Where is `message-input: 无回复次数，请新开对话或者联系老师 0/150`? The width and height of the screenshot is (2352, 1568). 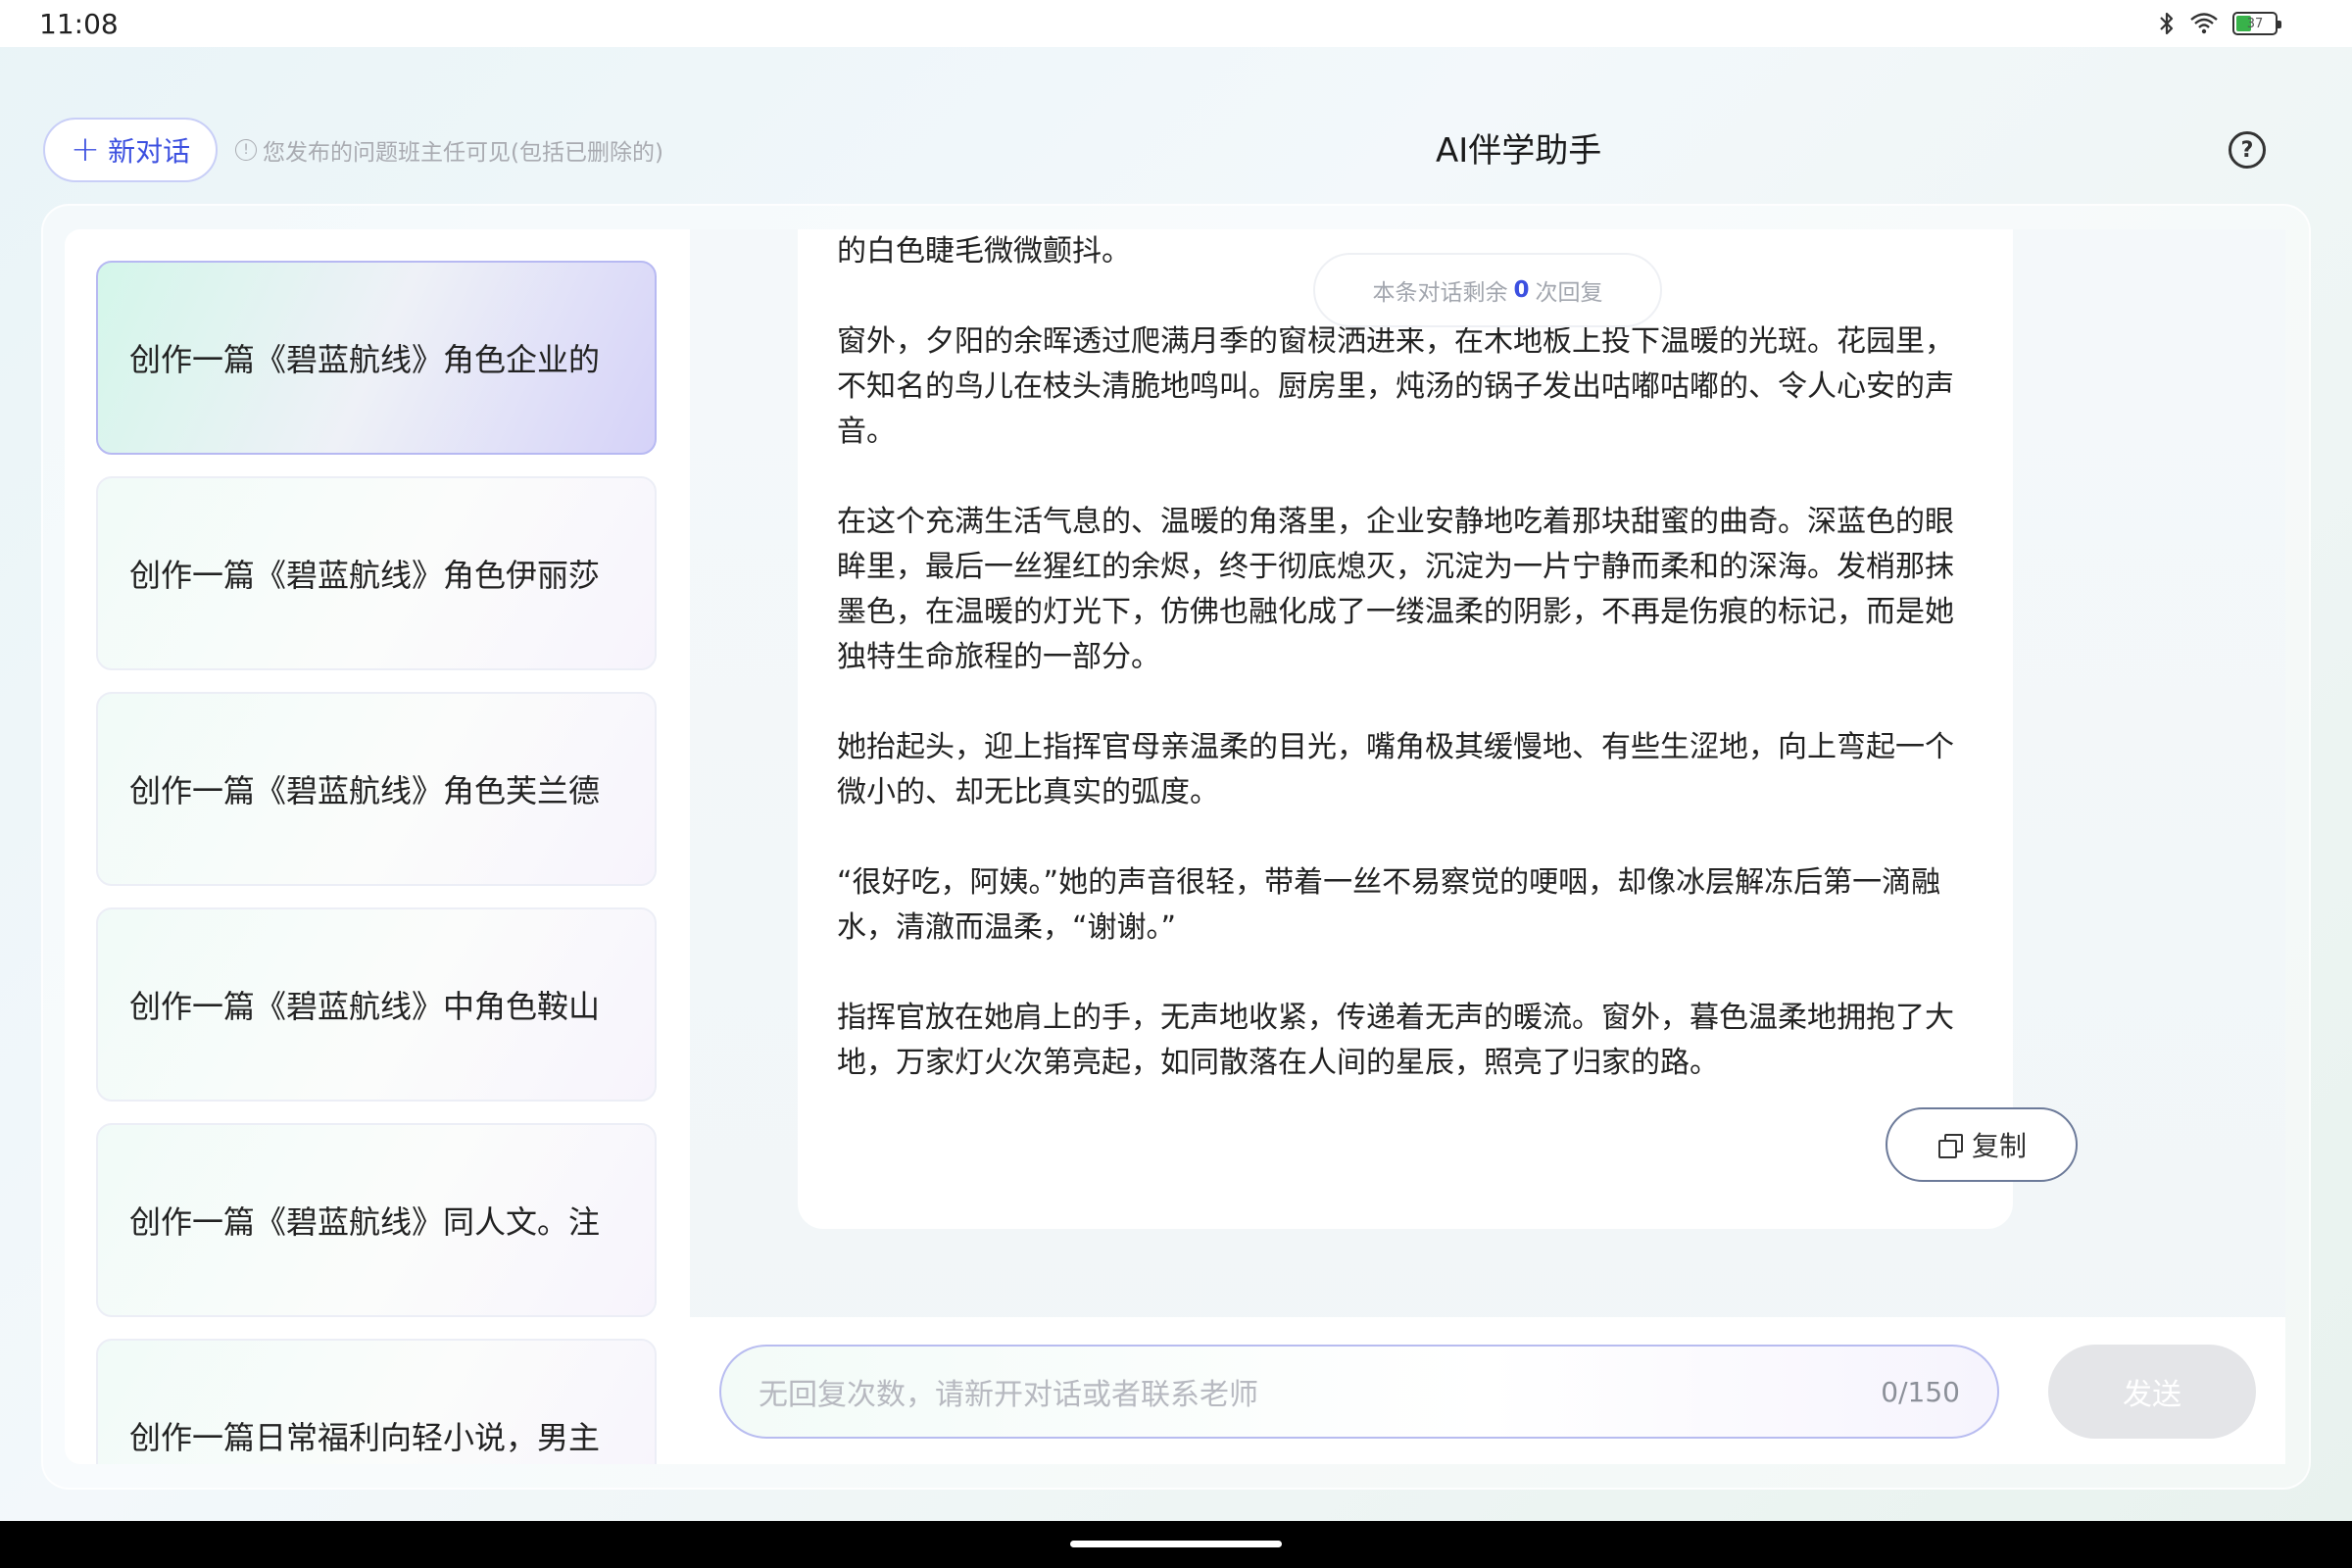 message-input: 无回复次数，请新开对话或者联系老师 0/150 is located at coordinates (1359, 1392).